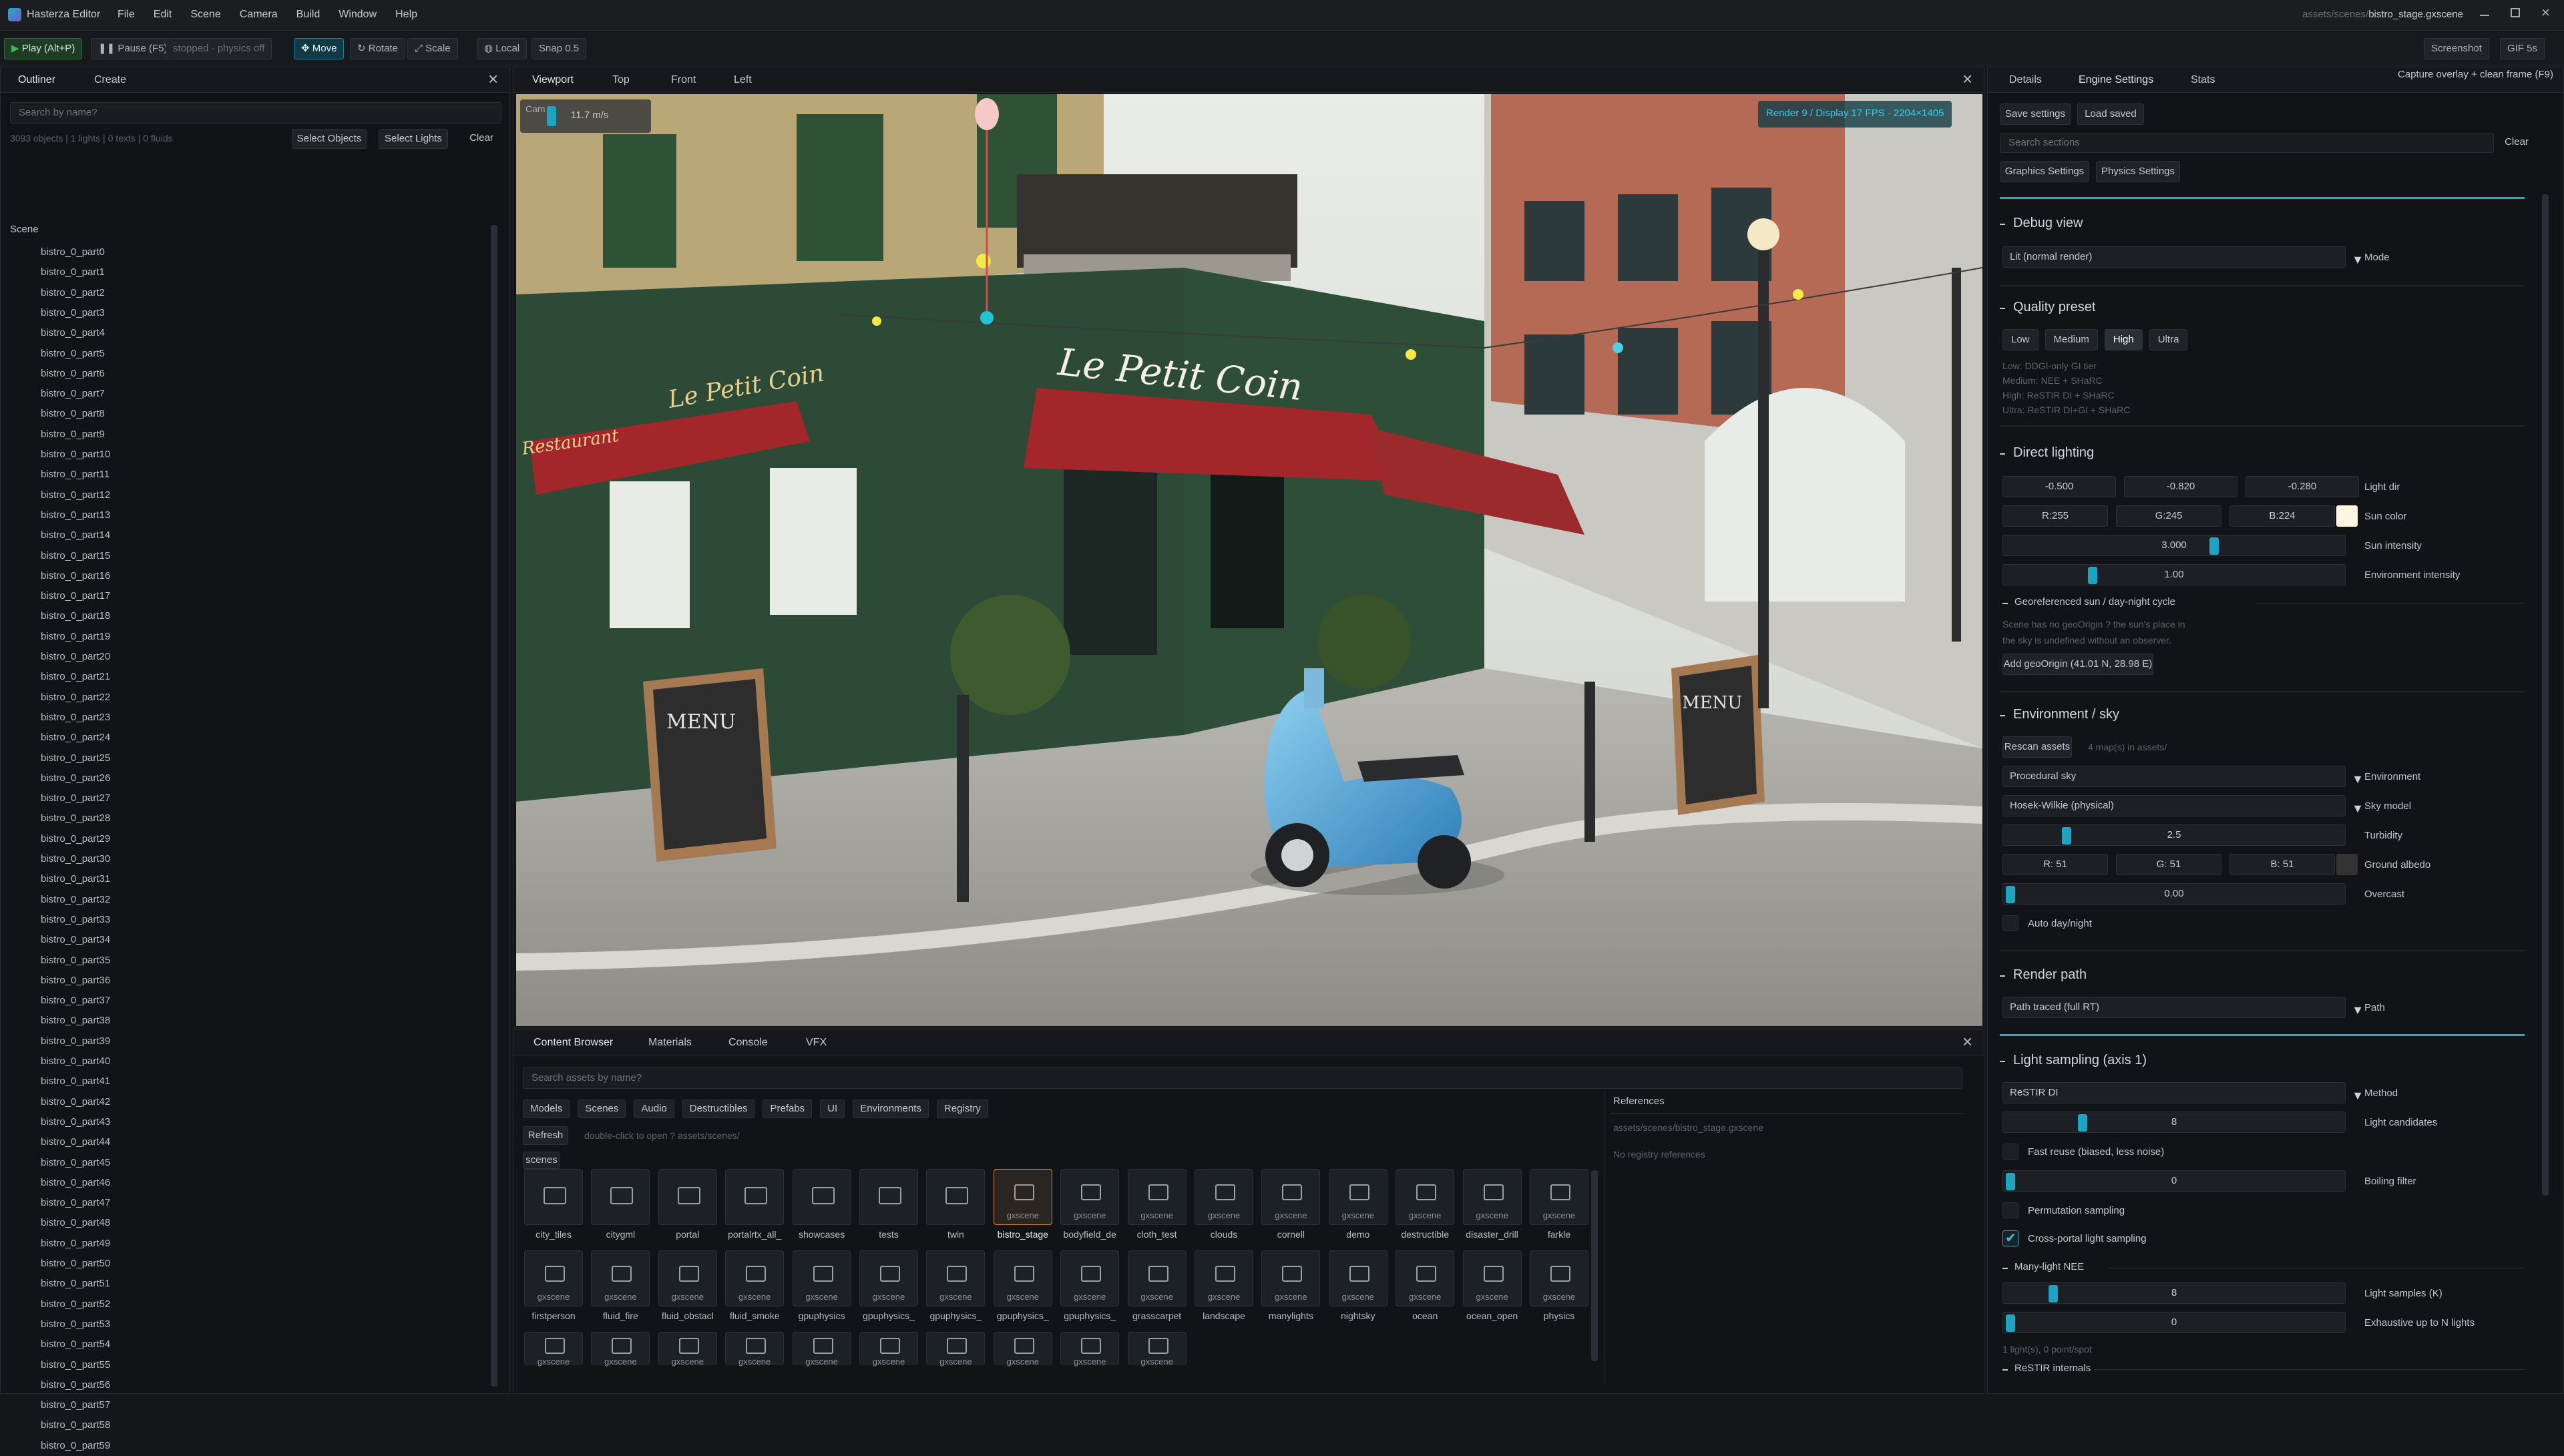 The width and height of the screenshot is (2564, 1456). I want to click on tree-item: bistro_0_part15, so click(75, 556).